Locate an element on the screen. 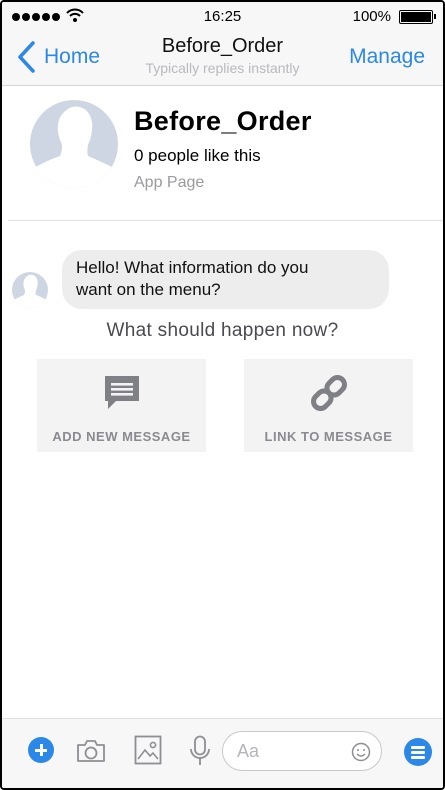 The image size is (445, 790). message-text-line-1: Hello! What information do you is located at coordinates (192, 267).